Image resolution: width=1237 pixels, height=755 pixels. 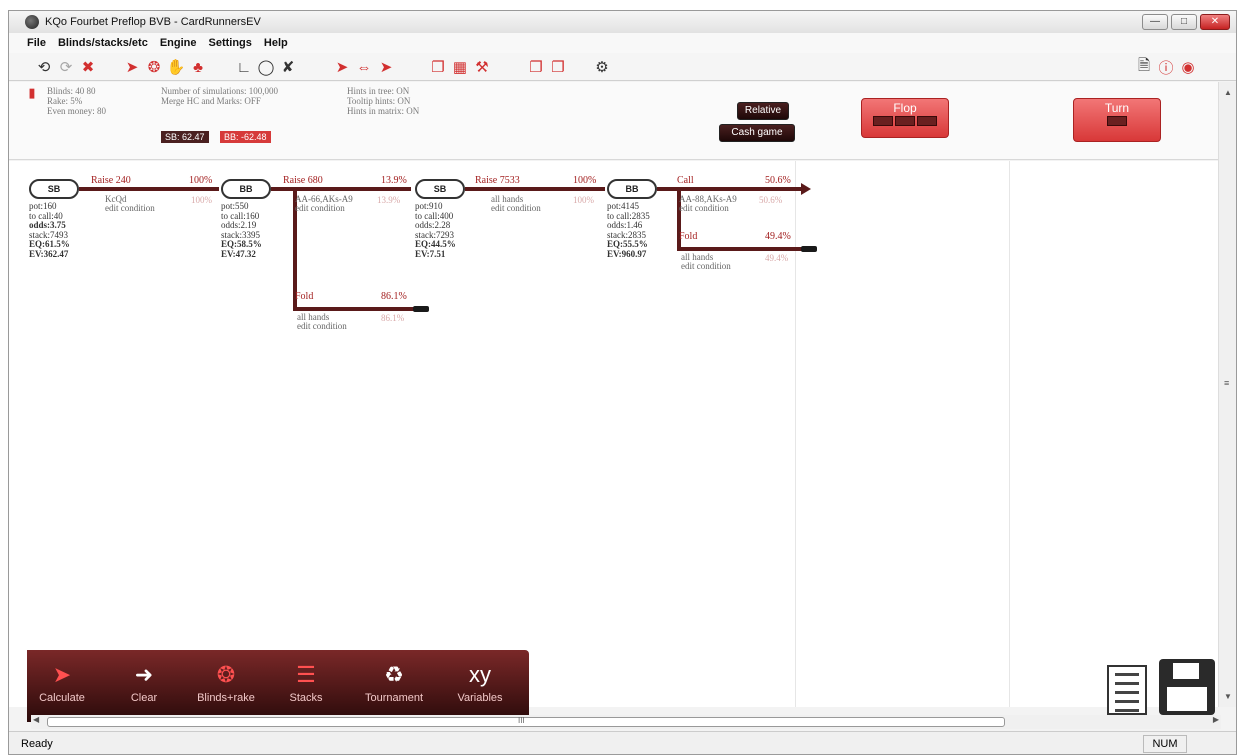 What do you see at coordinates (1166, 67) in the screenshot?
I see `info-icon: ⓘ` at bounding box center [1166, 67].